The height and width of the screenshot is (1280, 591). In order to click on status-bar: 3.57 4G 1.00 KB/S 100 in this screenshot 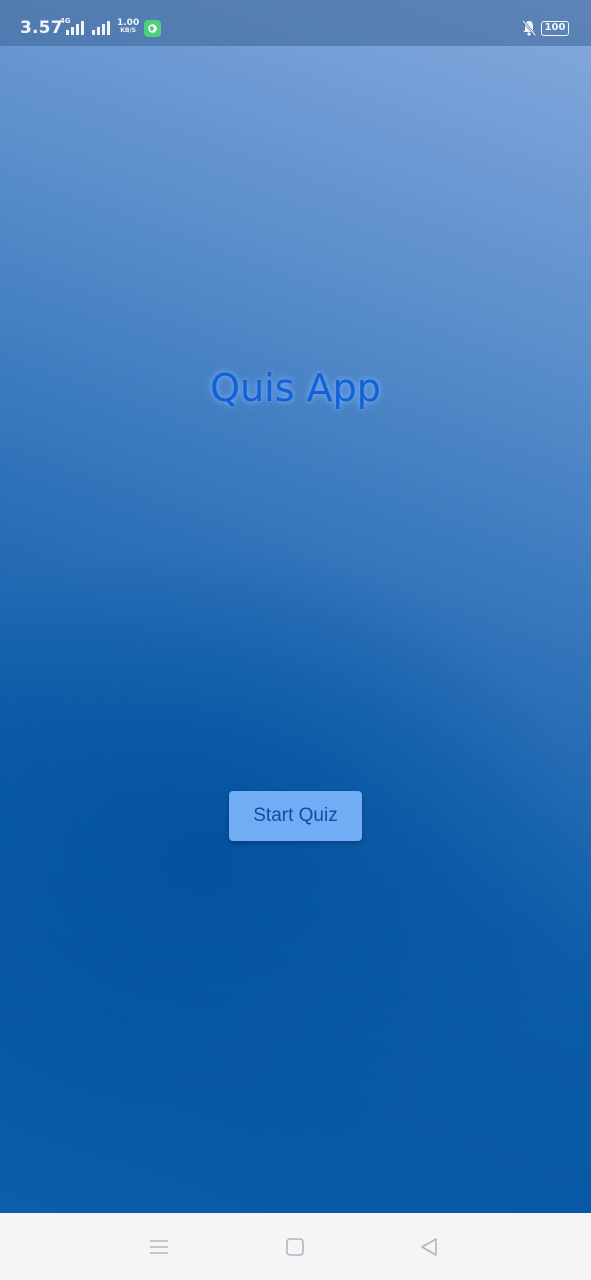, I will do `click(295, 23)`.